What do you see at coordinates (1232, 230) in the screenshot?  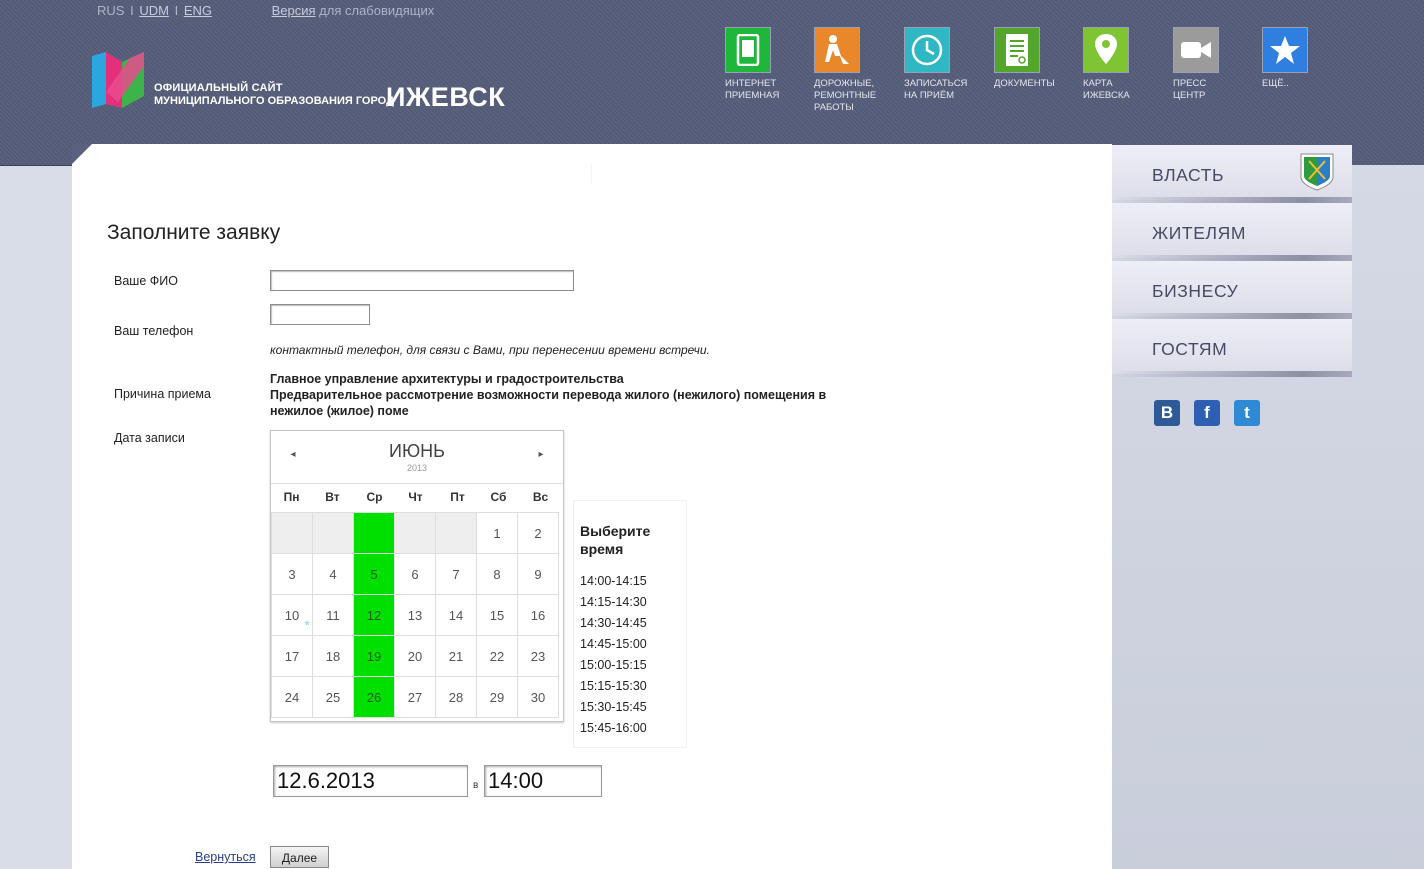 I see `menu-item-residents: ЖИТЕЛЯМ` at bounding box center [1232, 230].